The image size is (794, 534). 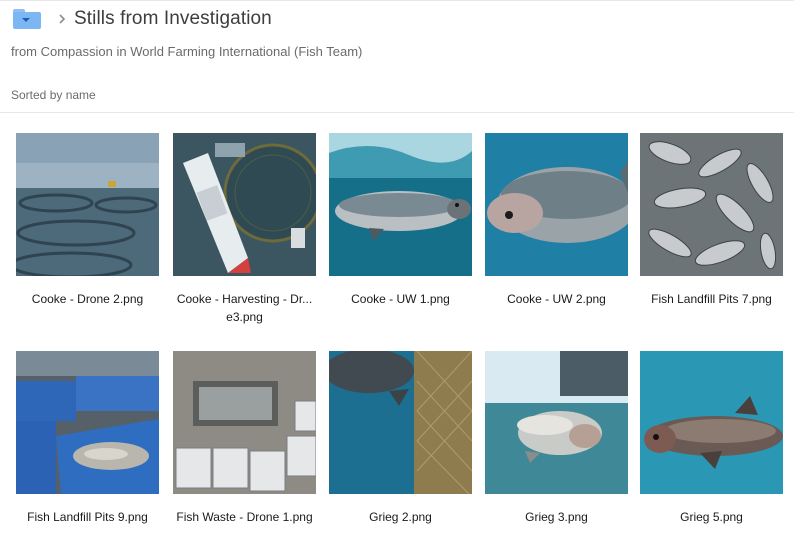 What do you see at coordinates (244, 308) in the screenshot?
I see `file-name: Cooke - Harvesting - Dr... e3.png` at bounding box center [244, 308].